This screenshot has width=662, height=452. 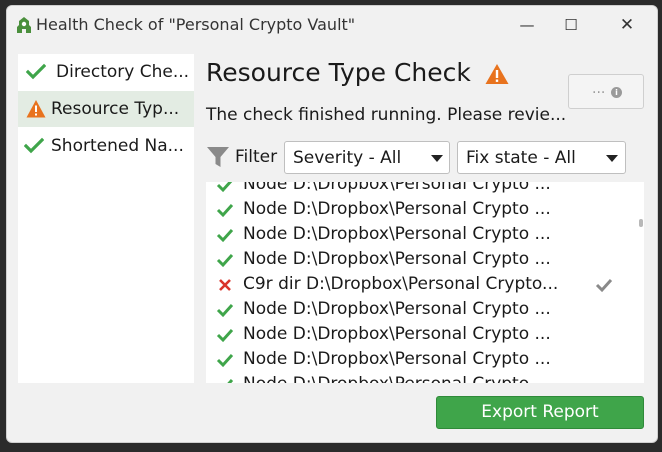 What do you see at coordinates (616, 92) in the screenshot?
I see `info-icon: i` at bounding box center [616, 92].